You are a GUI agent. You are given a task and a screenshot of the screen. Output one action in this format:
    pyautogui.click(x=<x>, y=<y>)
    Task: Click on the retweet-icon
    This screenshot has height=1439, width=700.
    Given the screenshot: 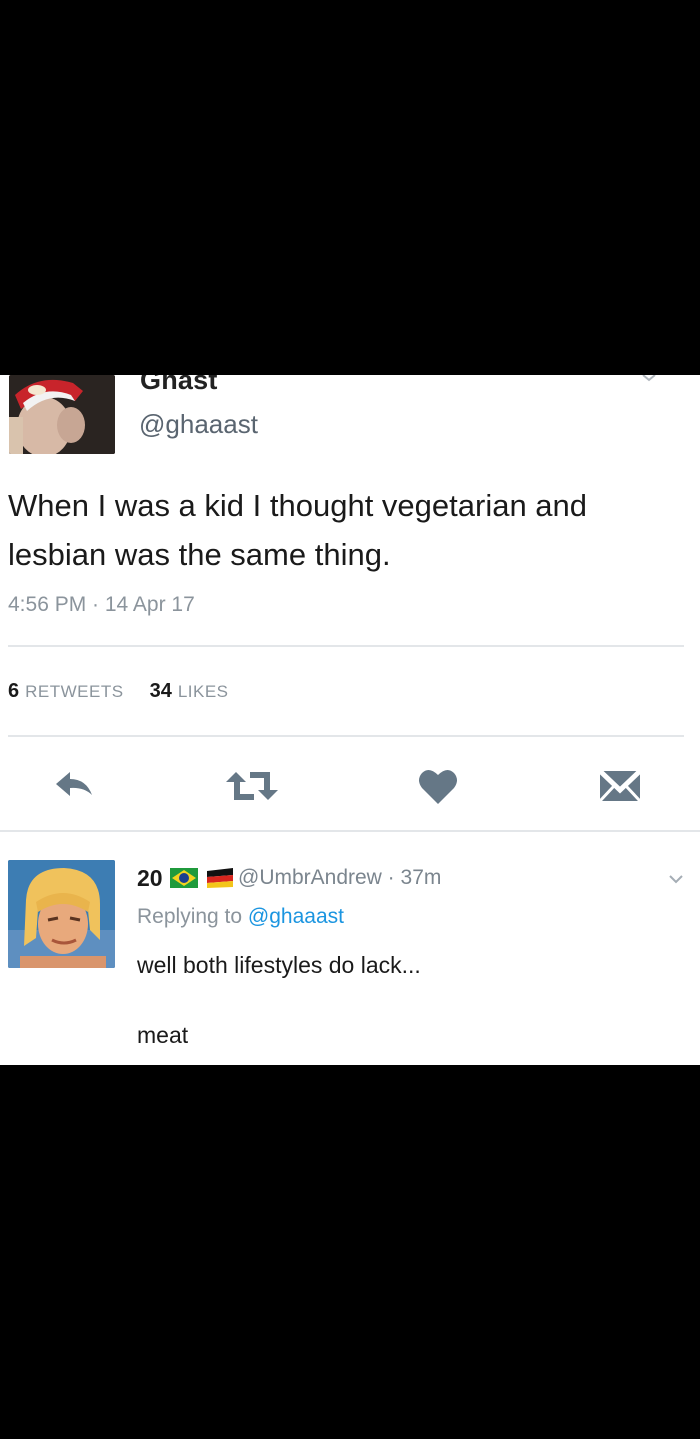 What is the action you would take?
    pyautogui.click(x=252, y=786)
    